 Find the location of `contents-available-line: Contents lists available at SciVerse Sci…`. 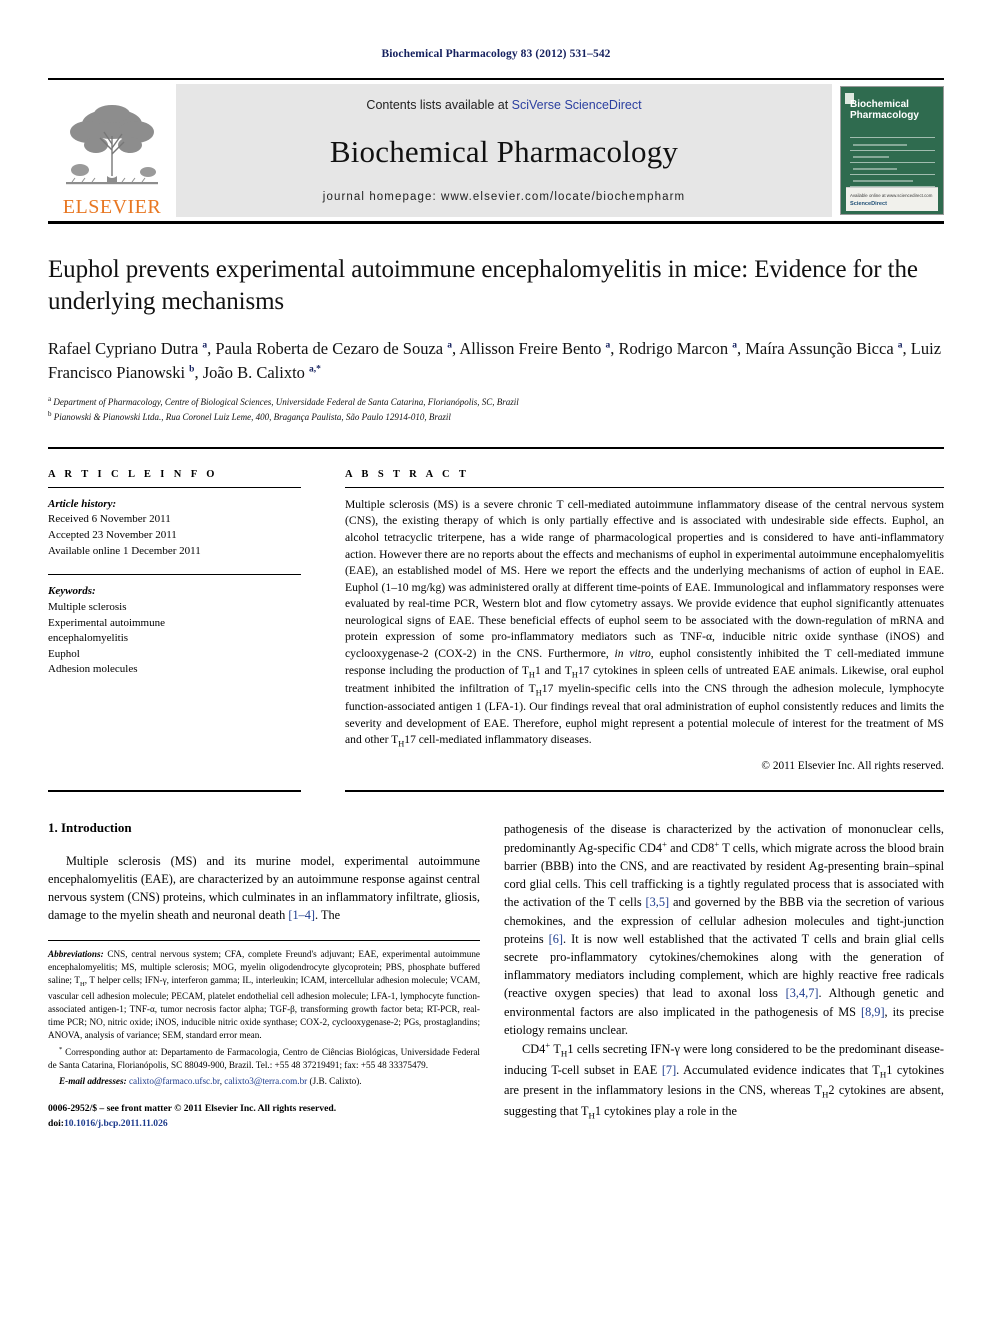

contents-available-line: Contents lists available at SciVerse Sci… is located at coordinates (503, 105).